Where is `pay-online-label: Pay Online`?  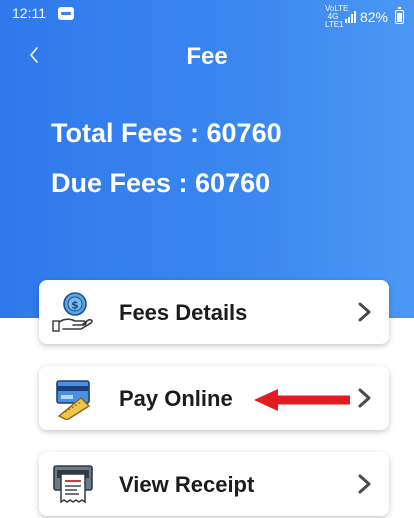 pay-online-label: Pay Online is located at coordinates (176, 398).